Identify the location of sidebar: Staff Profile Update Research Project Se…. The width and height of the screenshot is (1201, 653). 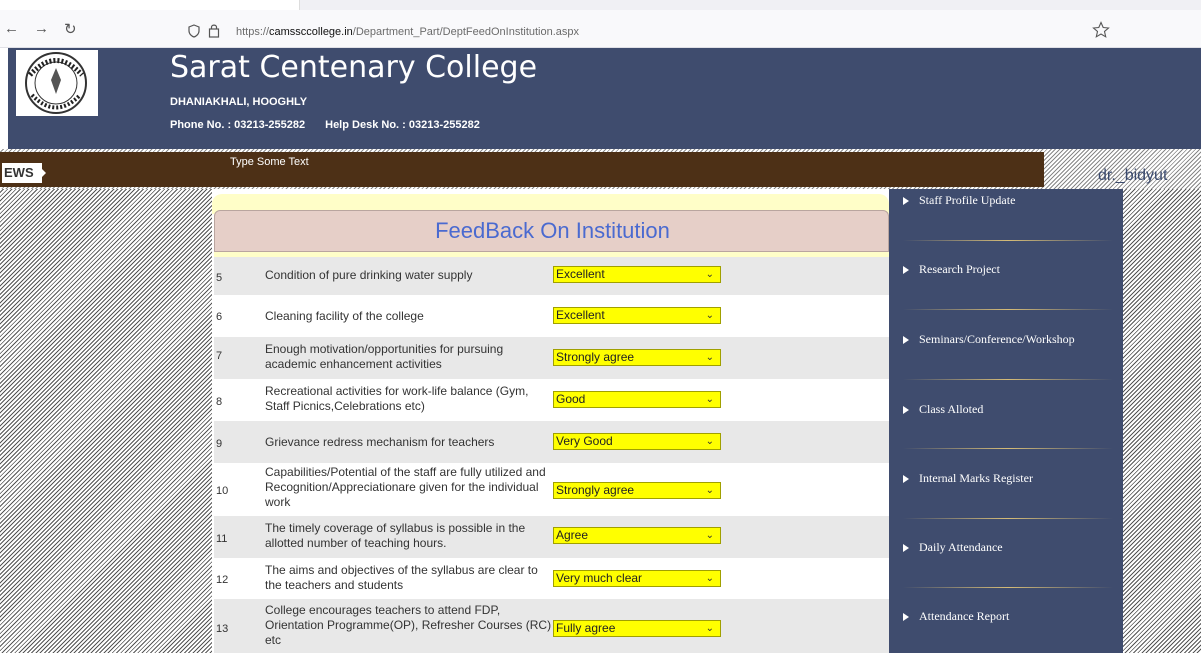
(1006, 421).